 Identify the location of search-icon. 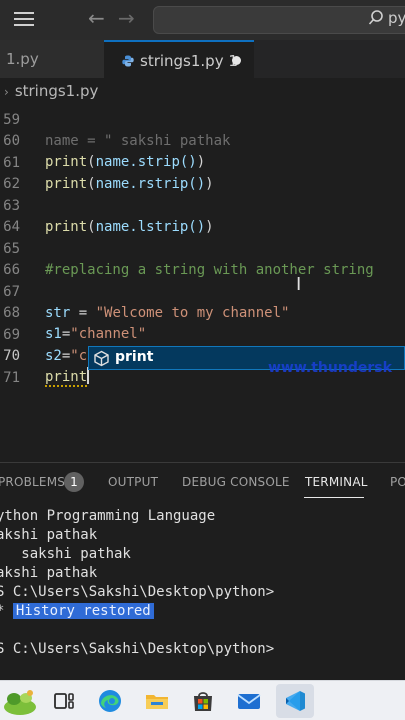
(375, 17).